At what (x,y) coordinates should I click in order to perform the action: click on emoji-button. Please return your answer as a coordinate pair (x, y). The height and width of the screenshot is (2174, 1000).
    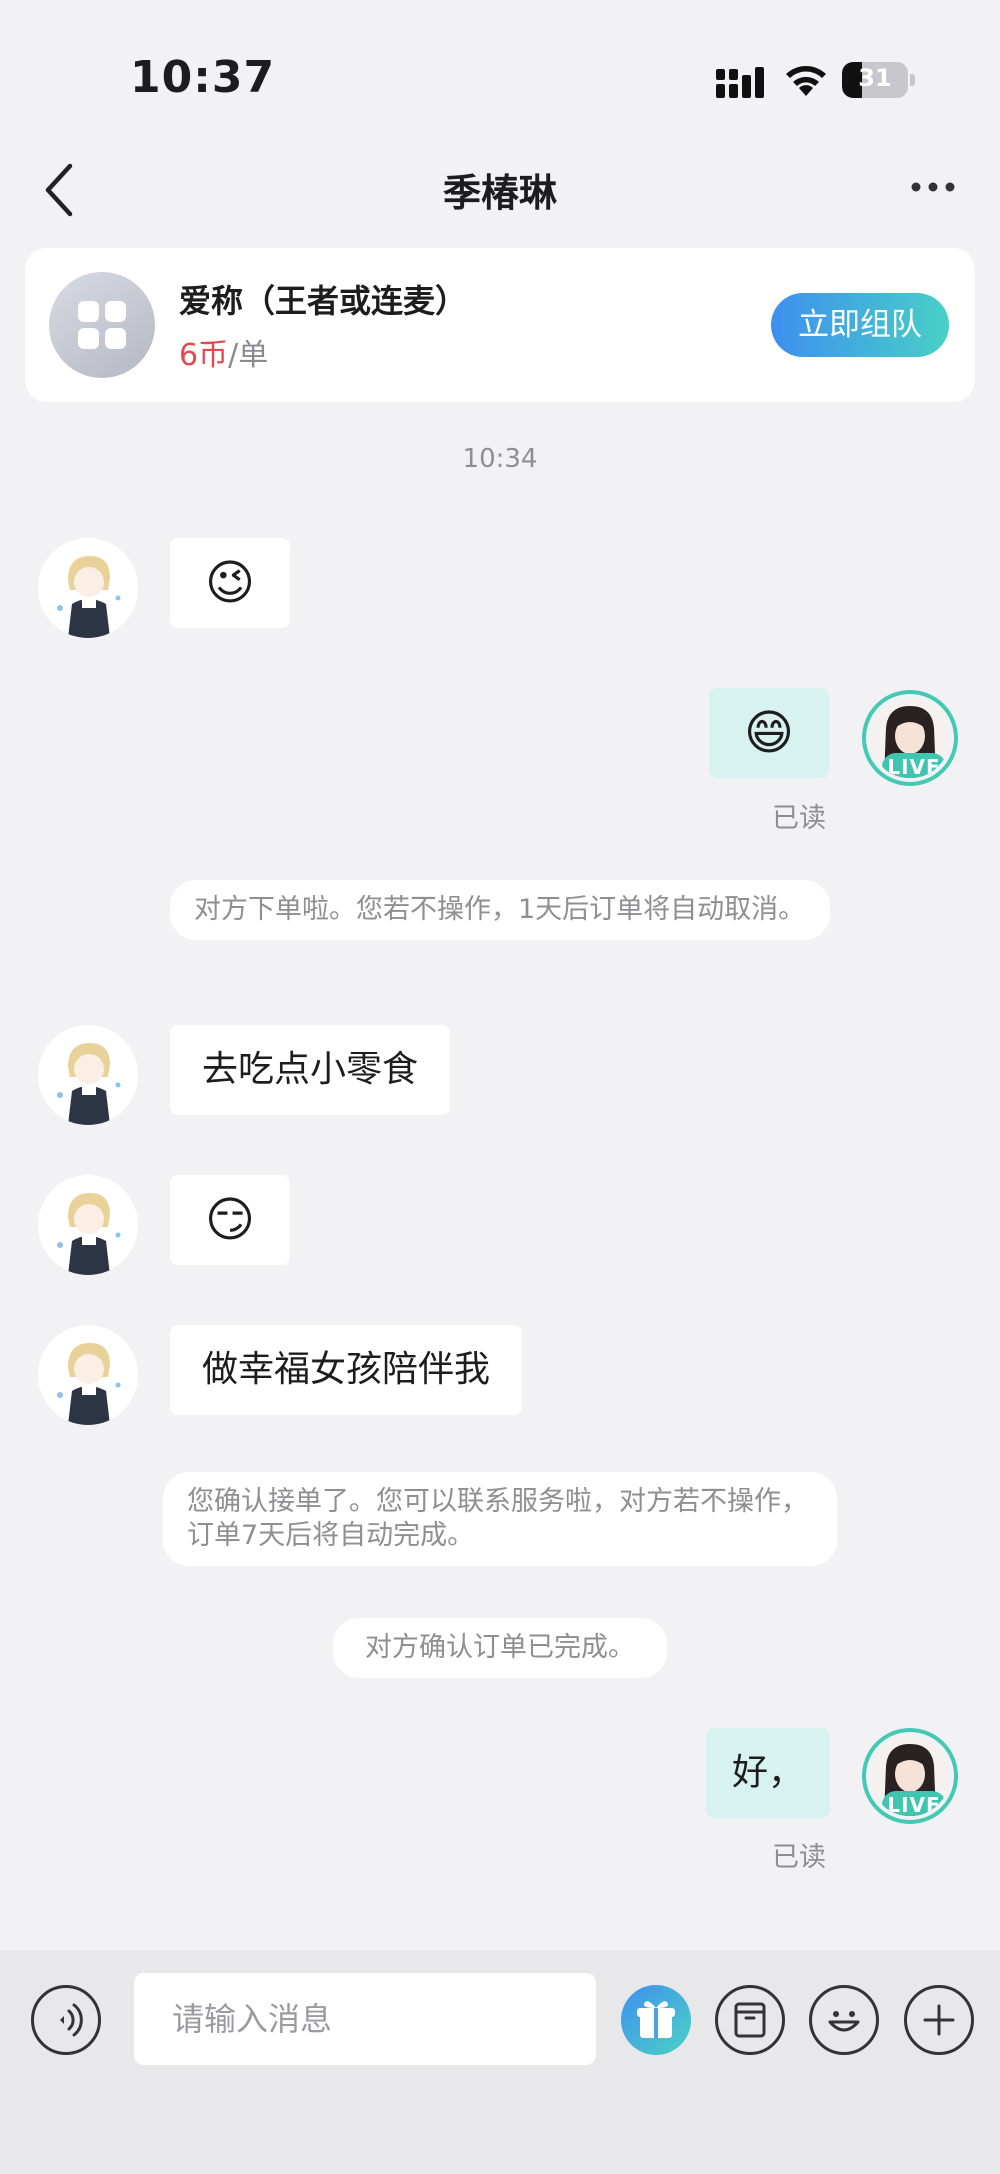
    Looking at the image, I should click on (844, 2020).